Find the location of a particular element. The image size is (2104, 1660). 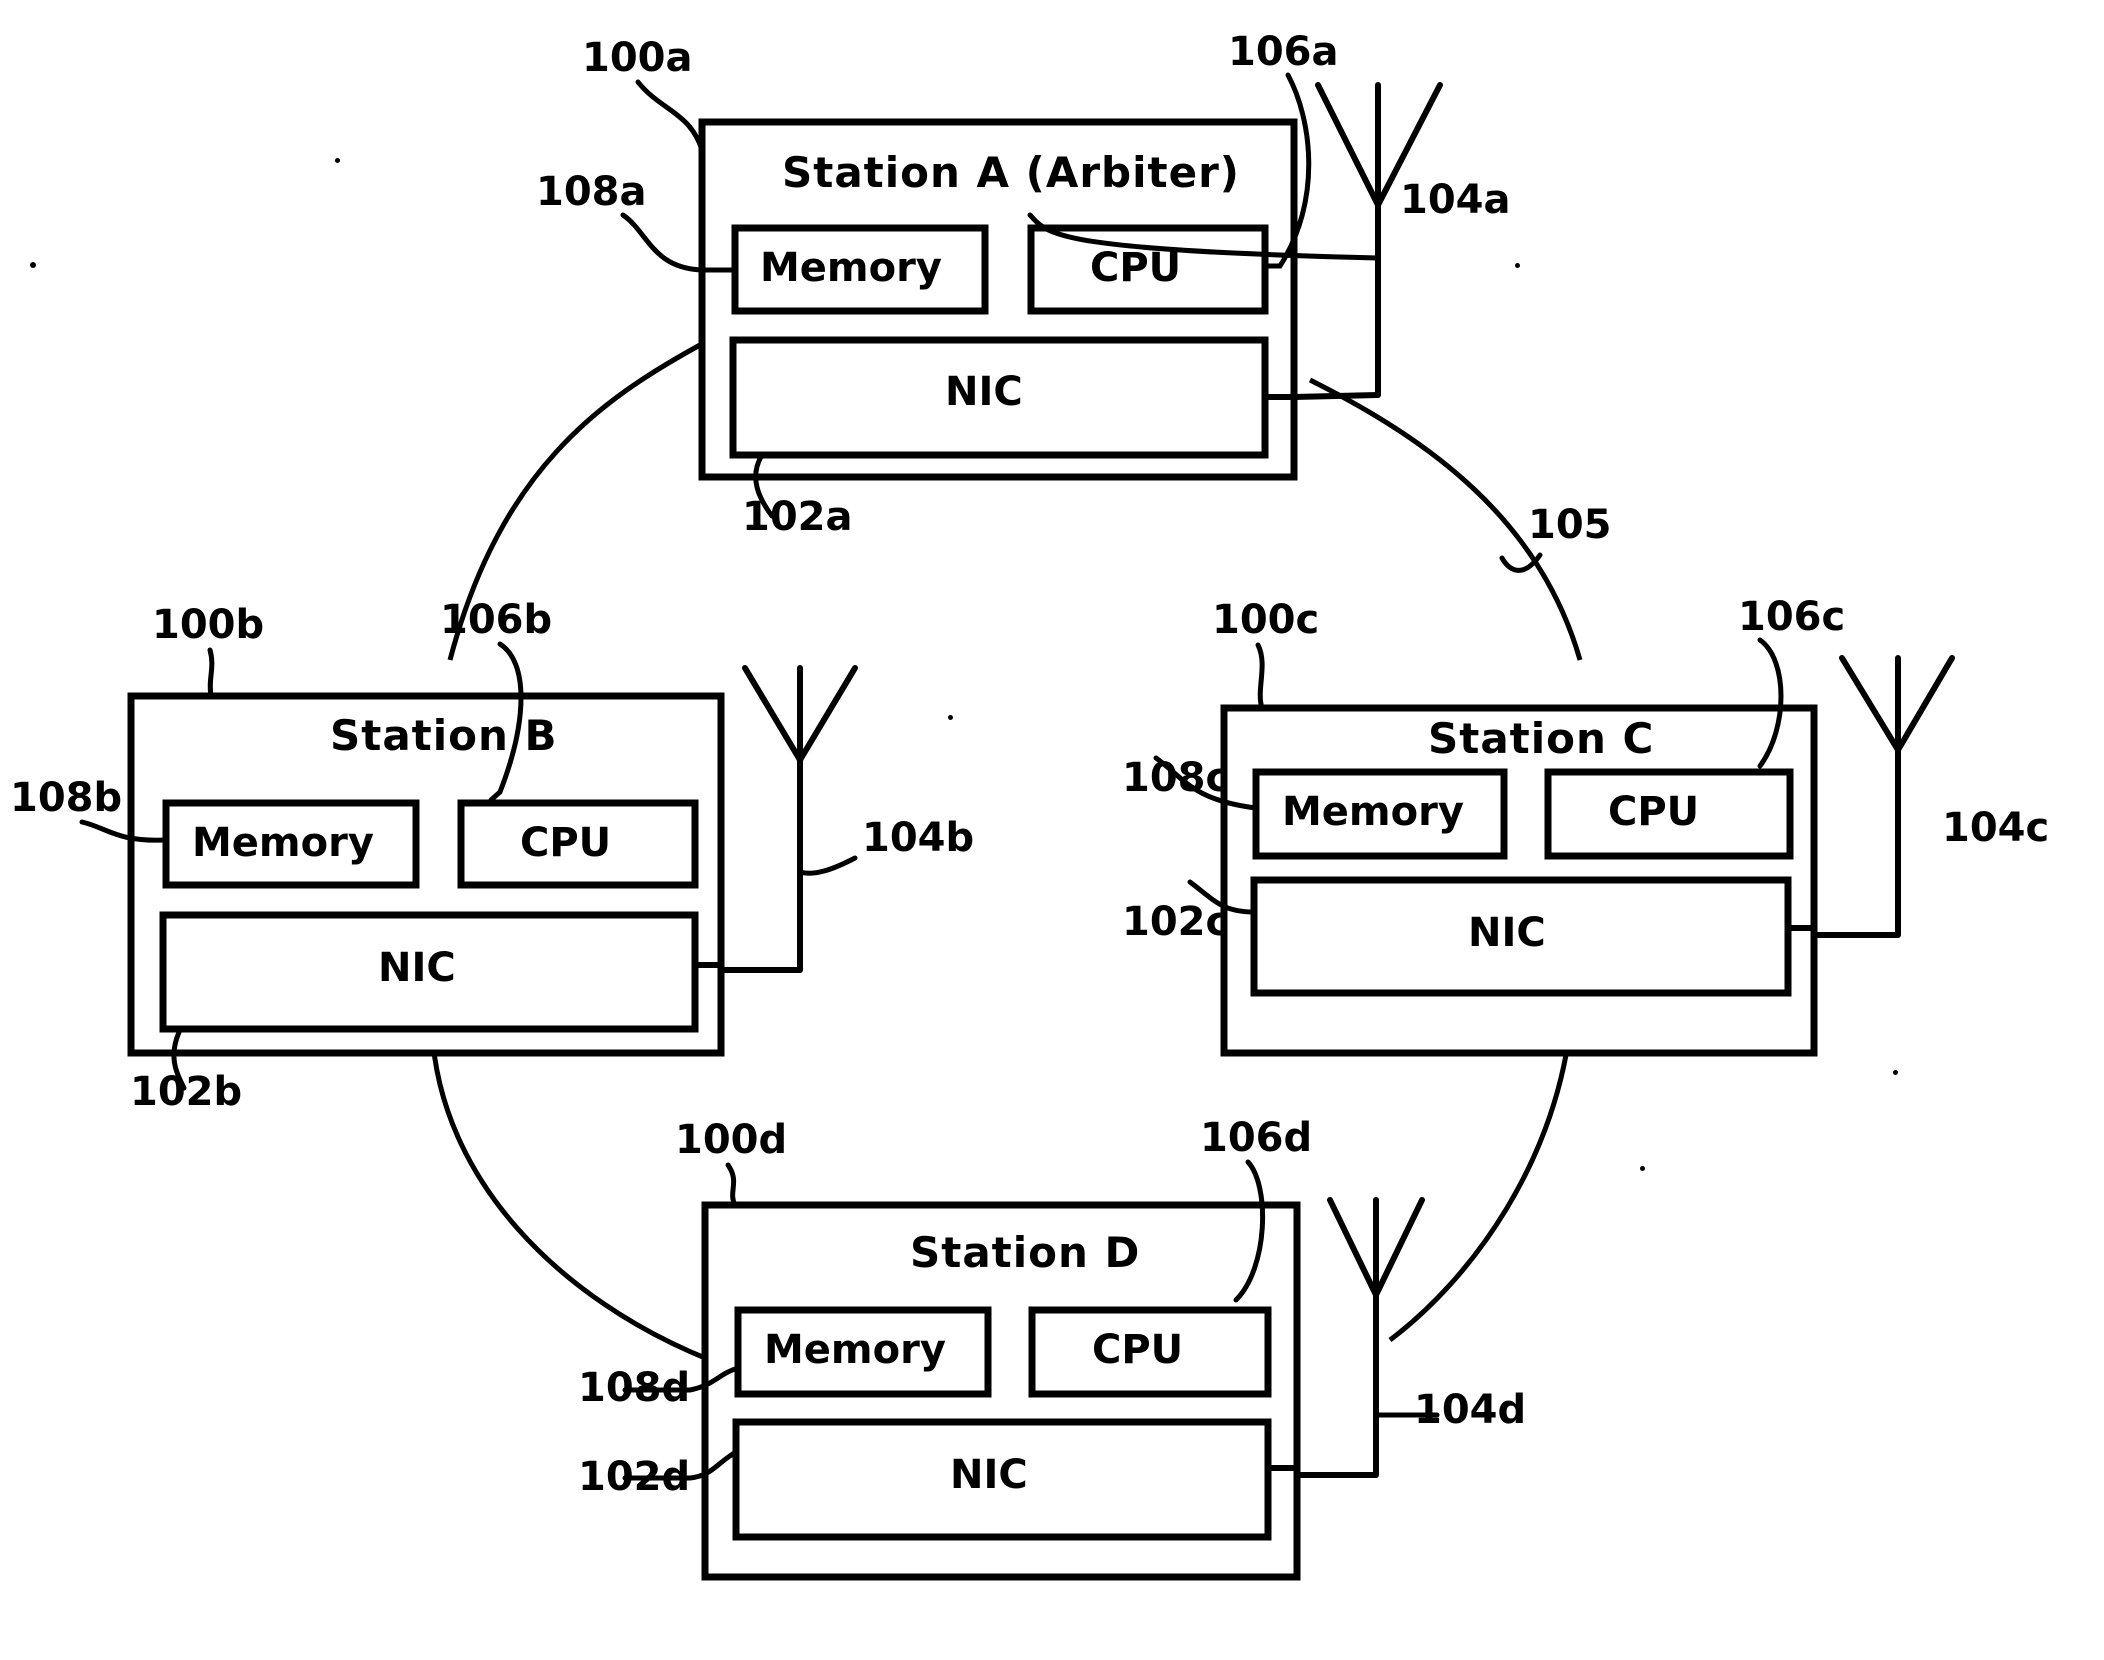

station-a-title: Station A (Arbiter) is located at coordinates (1011, 172).